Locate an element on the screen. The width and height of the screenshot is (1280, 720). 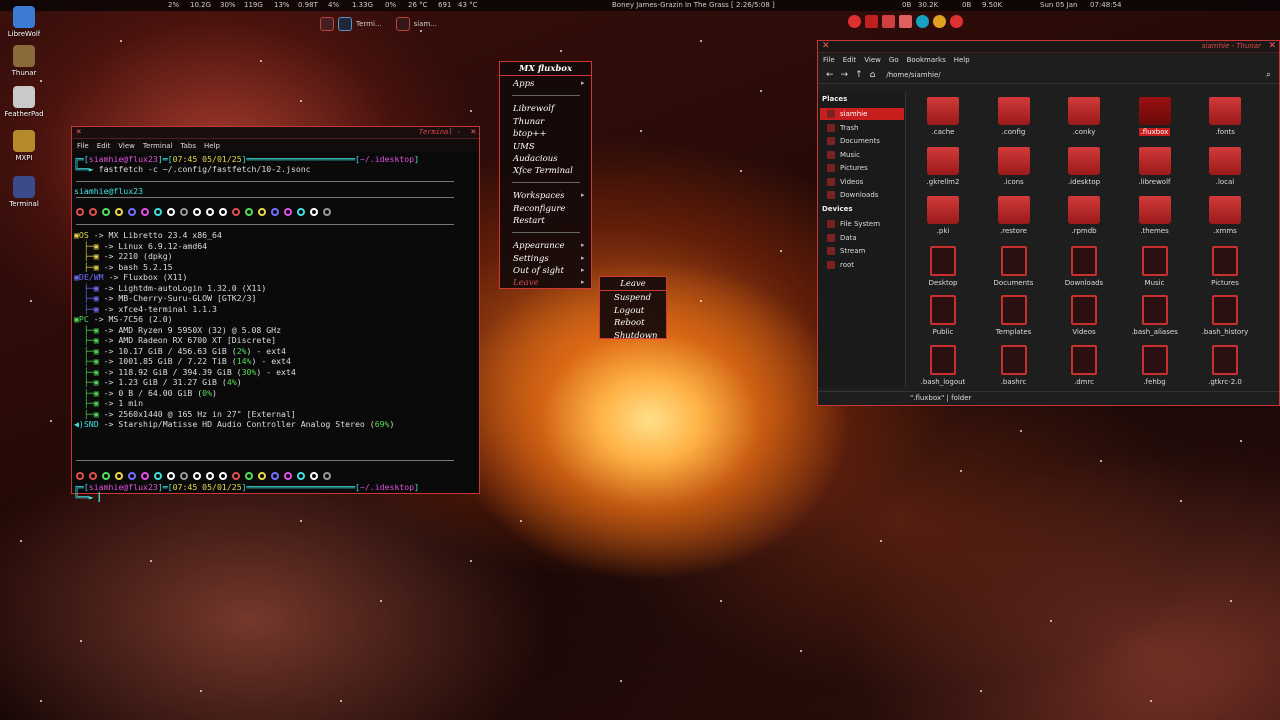
forward-icon: → is located at coordinates (845, 75).